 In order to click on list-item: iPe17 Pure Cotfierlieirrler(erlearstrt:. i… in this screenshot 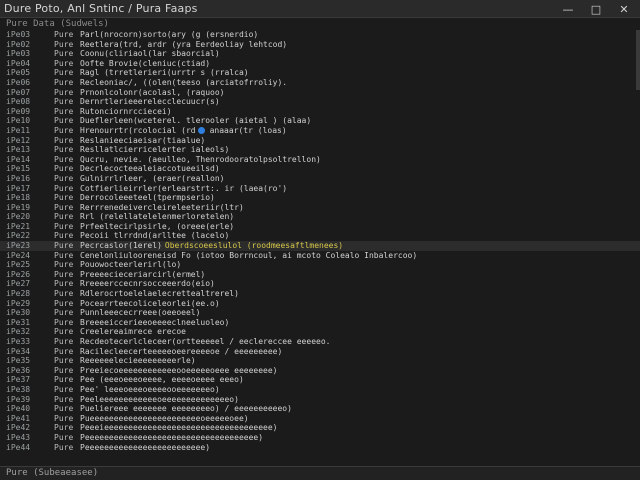, I will do `click(320, 189)`.